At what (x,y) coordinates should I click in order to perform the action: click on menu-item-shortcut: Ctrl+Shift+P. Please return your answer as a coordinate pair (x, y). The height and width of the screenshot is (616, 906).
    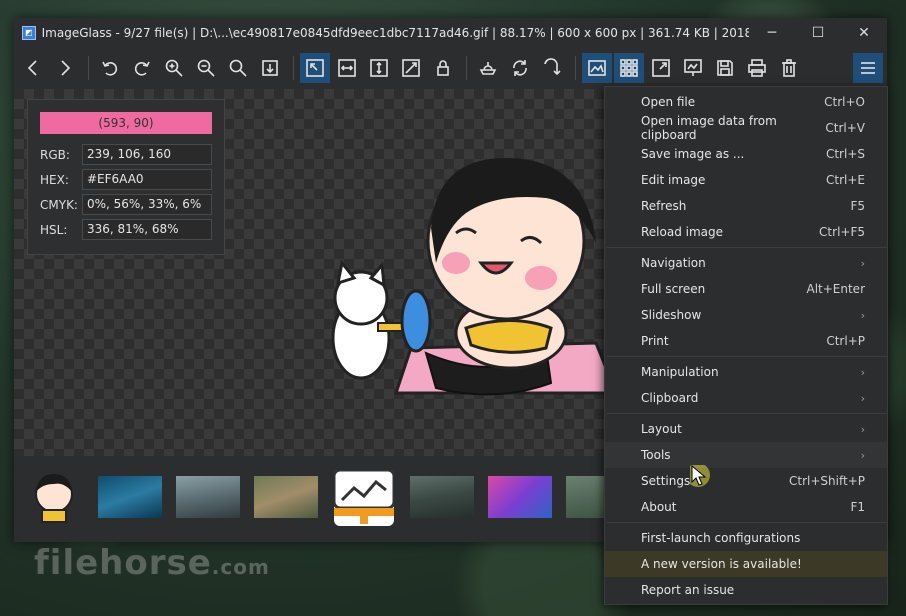
    Looking at the image, I should click on (827, 481).